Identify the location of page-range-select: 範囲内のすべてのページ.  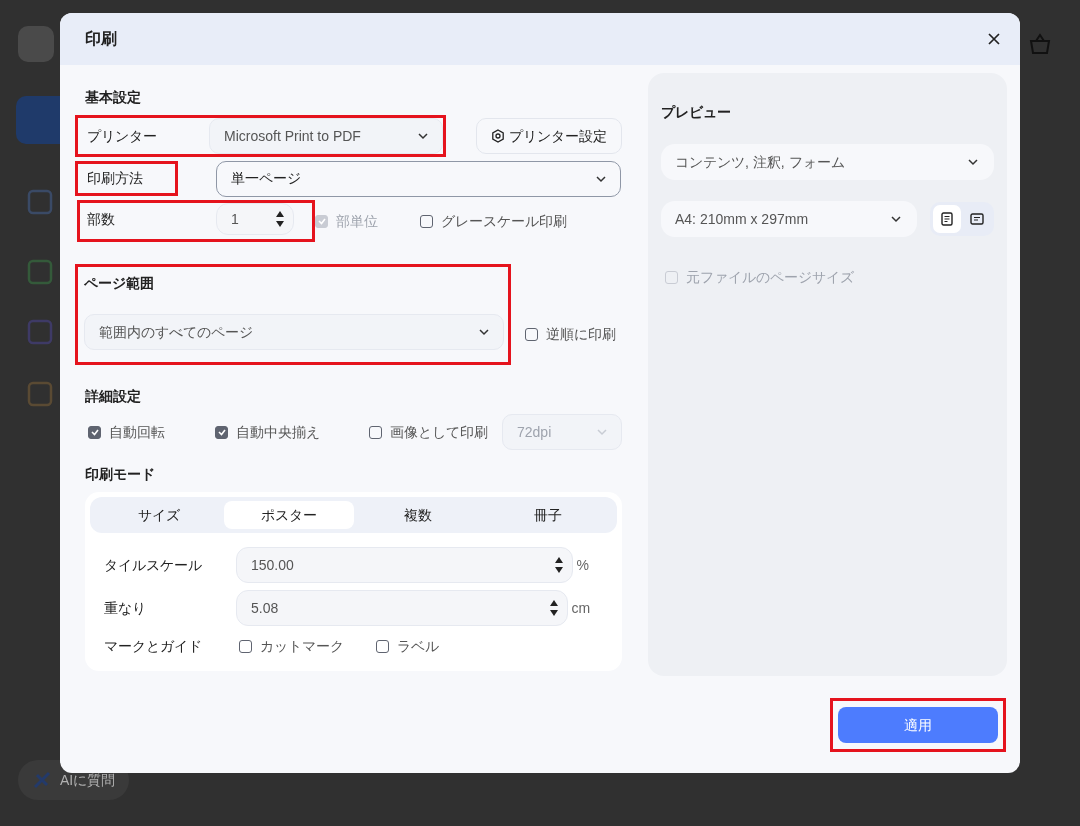
(294, 332).